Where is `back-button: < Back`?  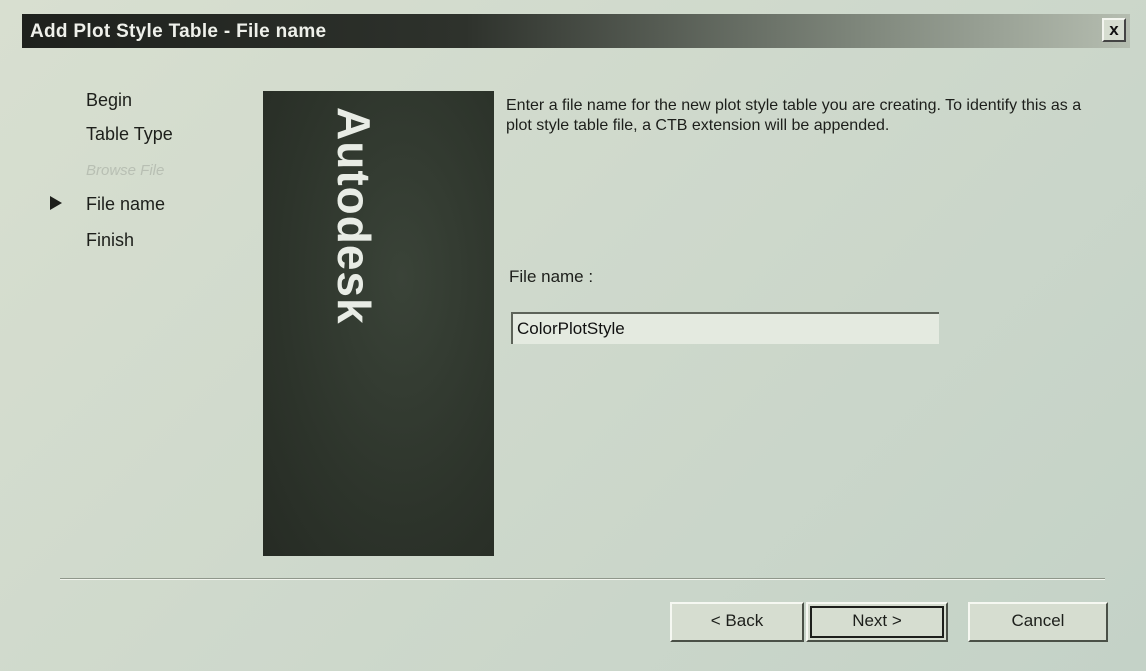 back-button: < Back is located at coordinates (737, 622).